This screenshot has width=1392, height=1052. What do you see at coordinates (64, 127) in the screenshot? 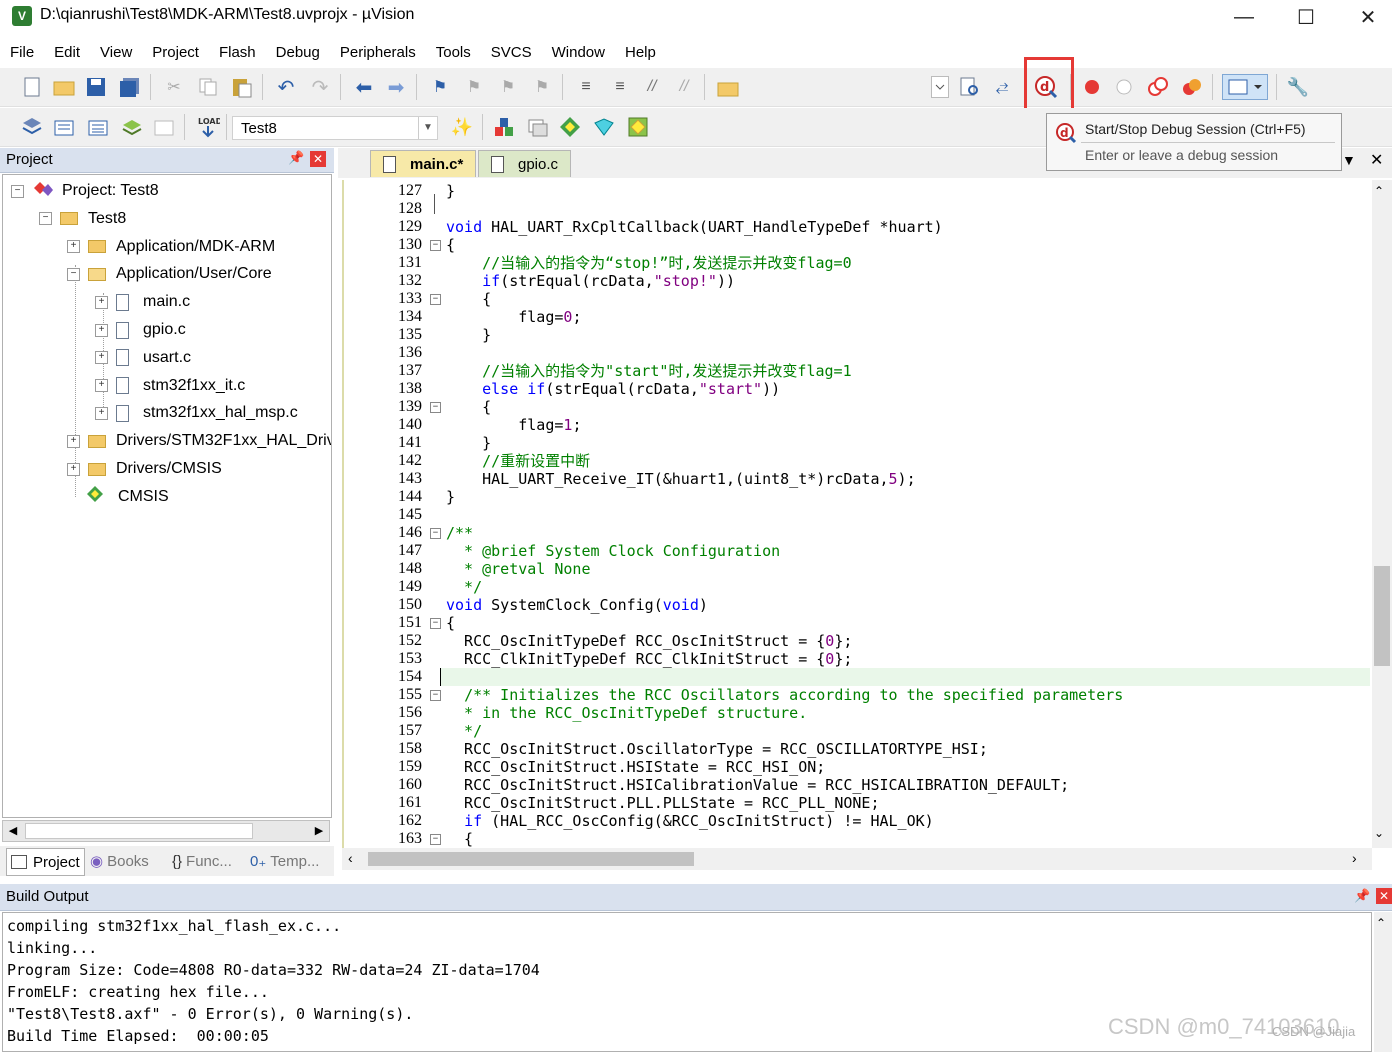
I see `build-icon` at bounding box center [64, 127].